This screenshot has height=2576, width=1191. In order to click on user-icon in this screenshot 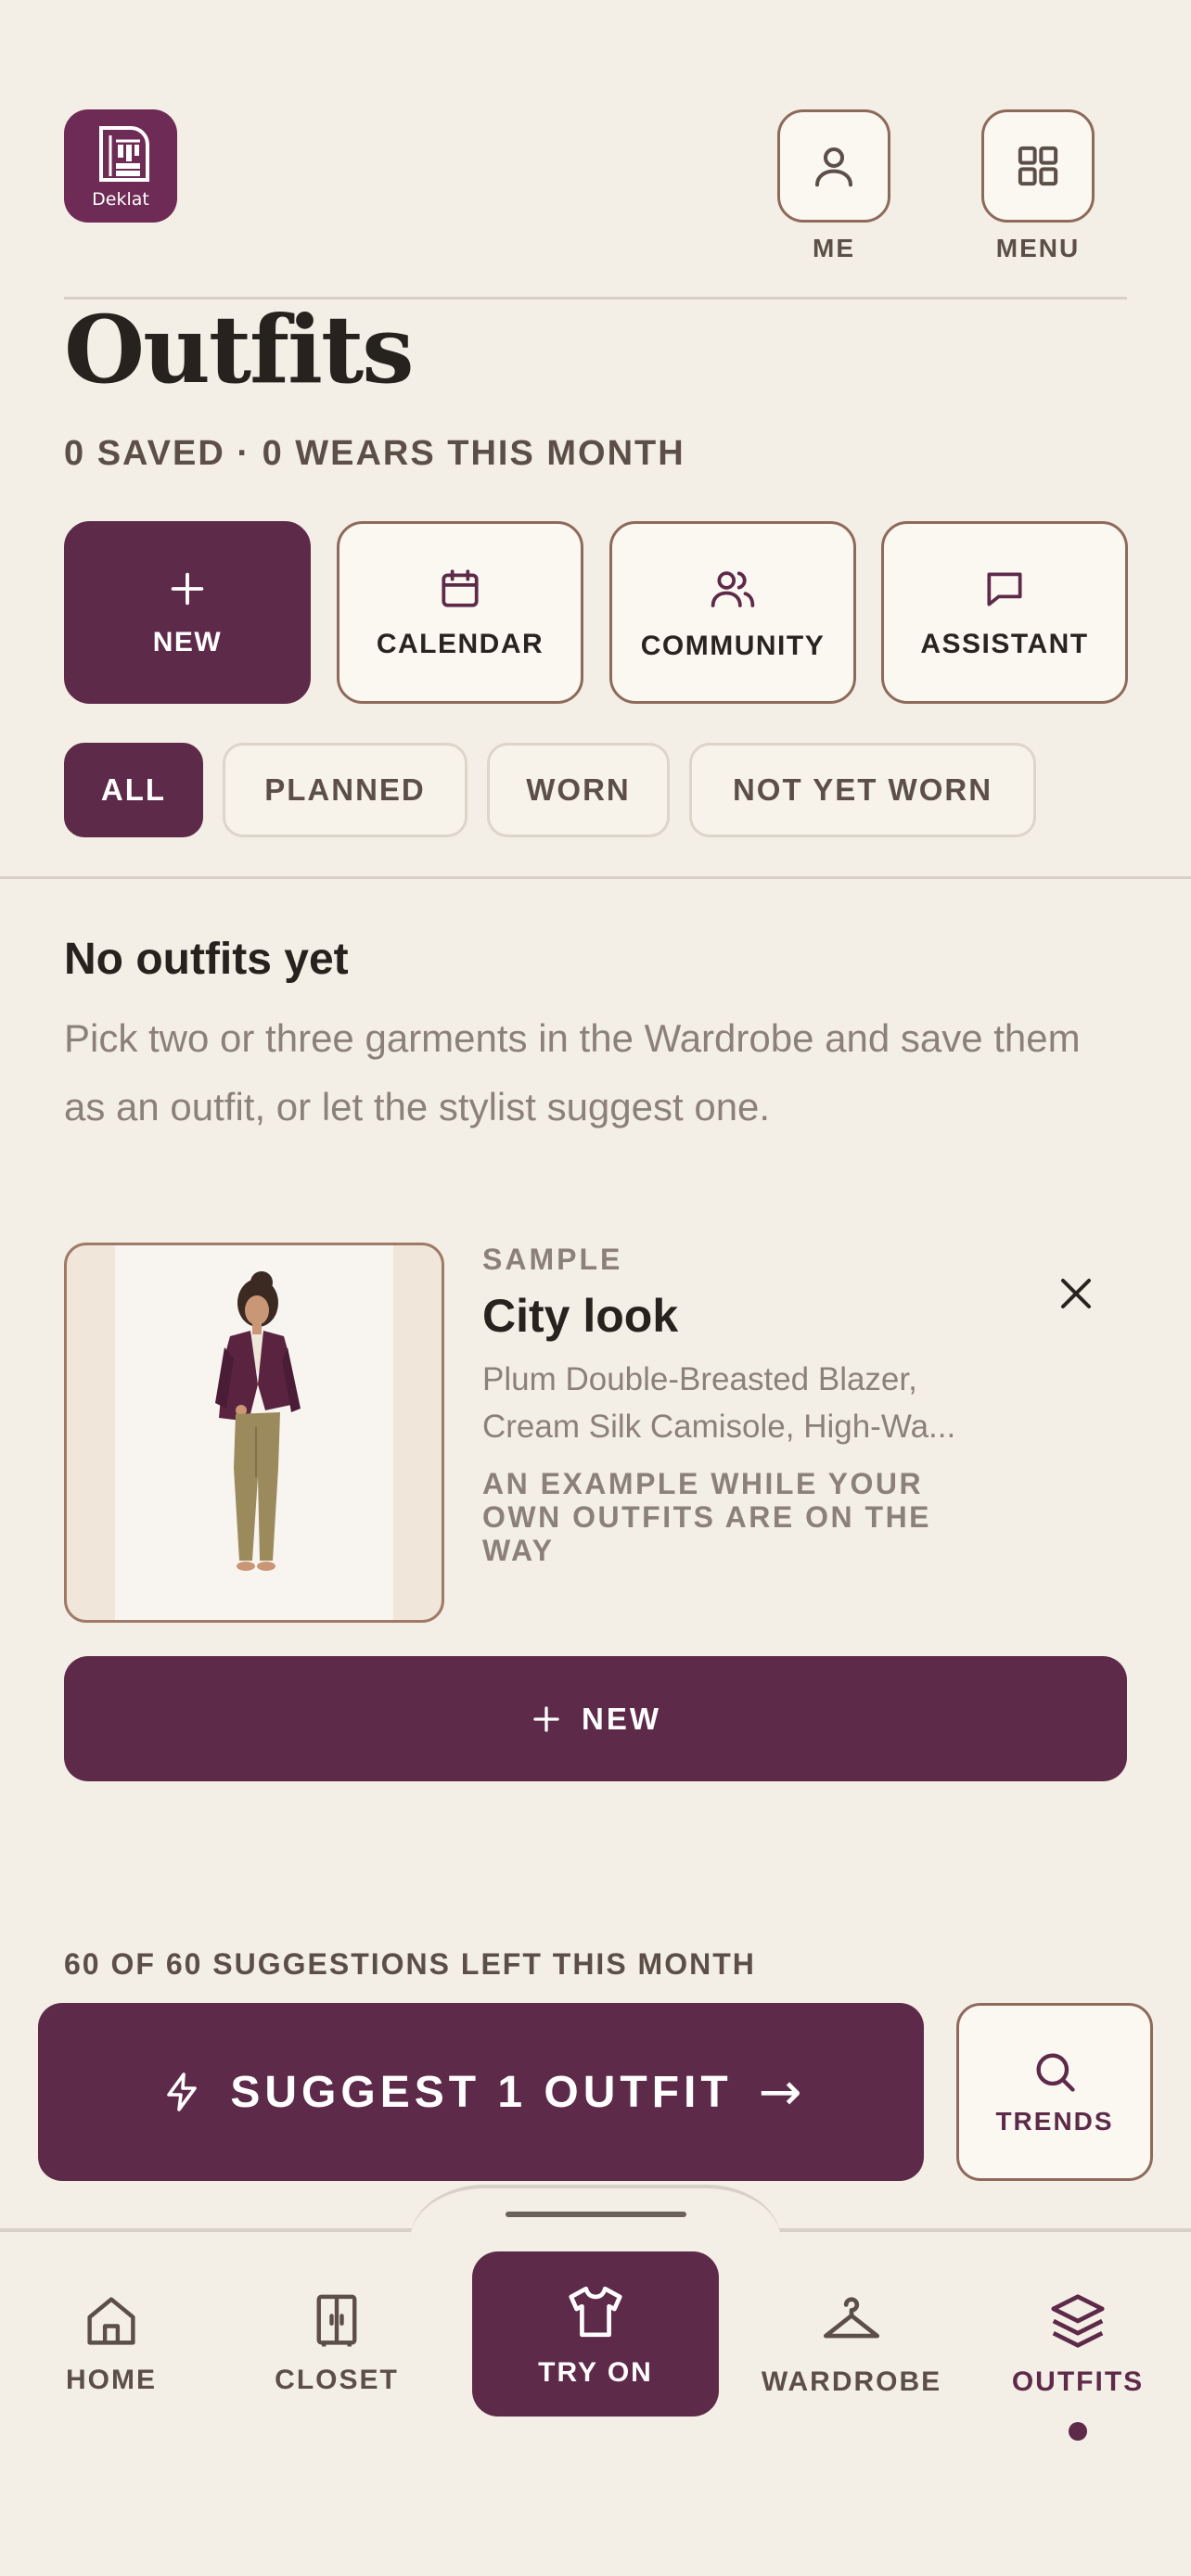, I will do `click(833, 167)`.